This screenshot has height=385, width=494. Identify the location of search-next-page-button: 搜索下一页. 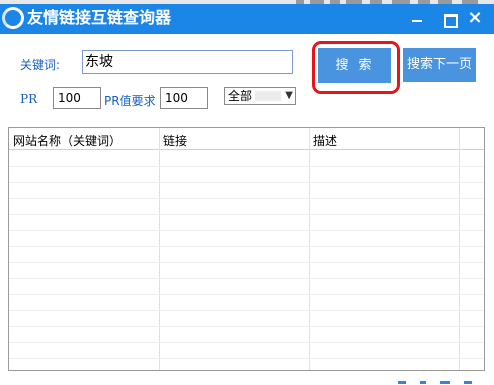
(439, 65).